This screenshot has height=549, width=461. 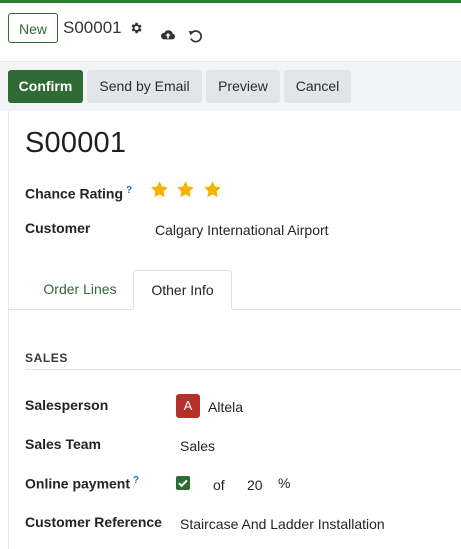 I want to click on cloud-upload-icon, so click(x=168, y=35).